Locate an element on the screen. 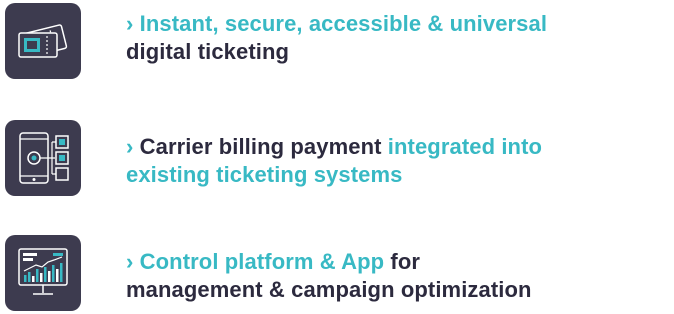  feature-text-segment: management & campaign optimization is located at coordinates (329, 289).